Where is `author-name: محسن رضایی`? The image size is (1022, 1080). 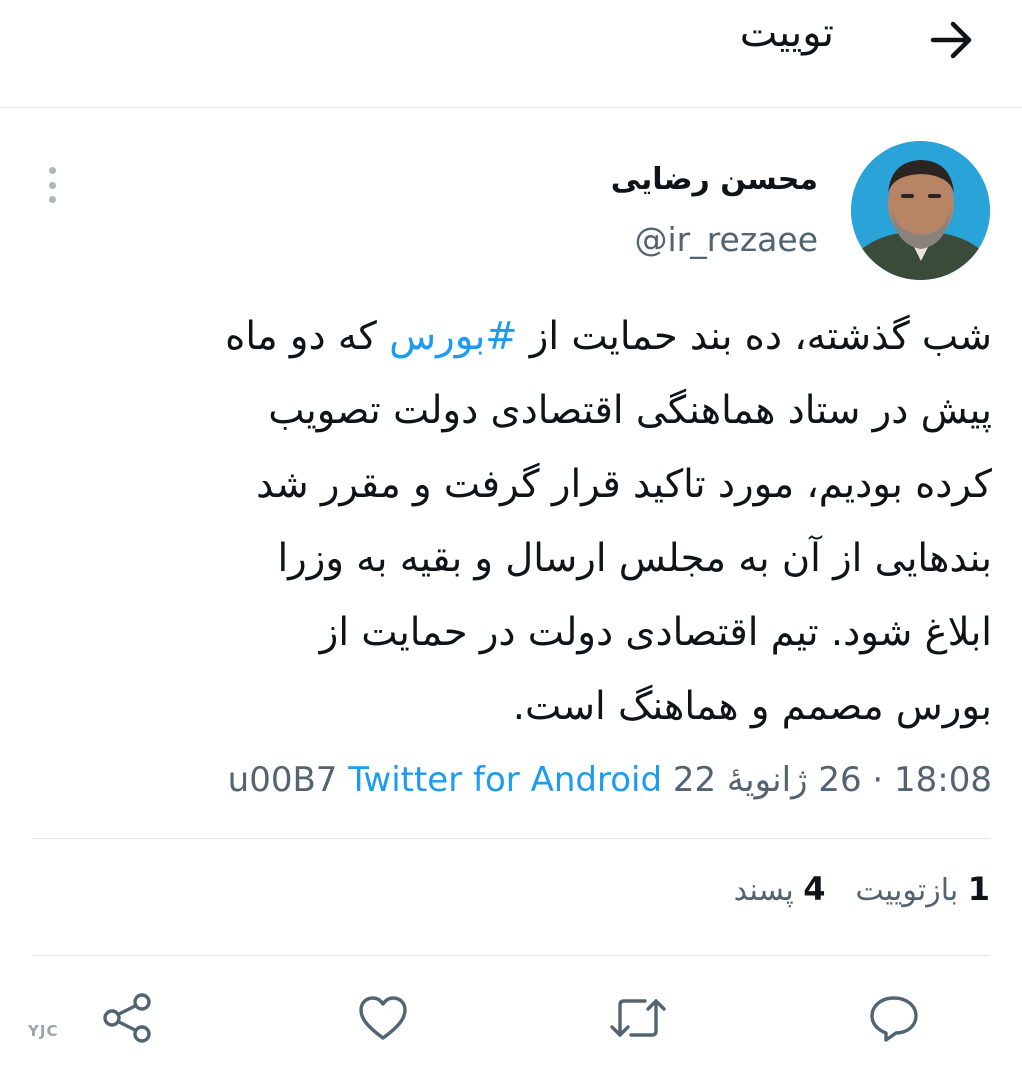
author-name: محسن رضایی is located at coordinates (714, 179).